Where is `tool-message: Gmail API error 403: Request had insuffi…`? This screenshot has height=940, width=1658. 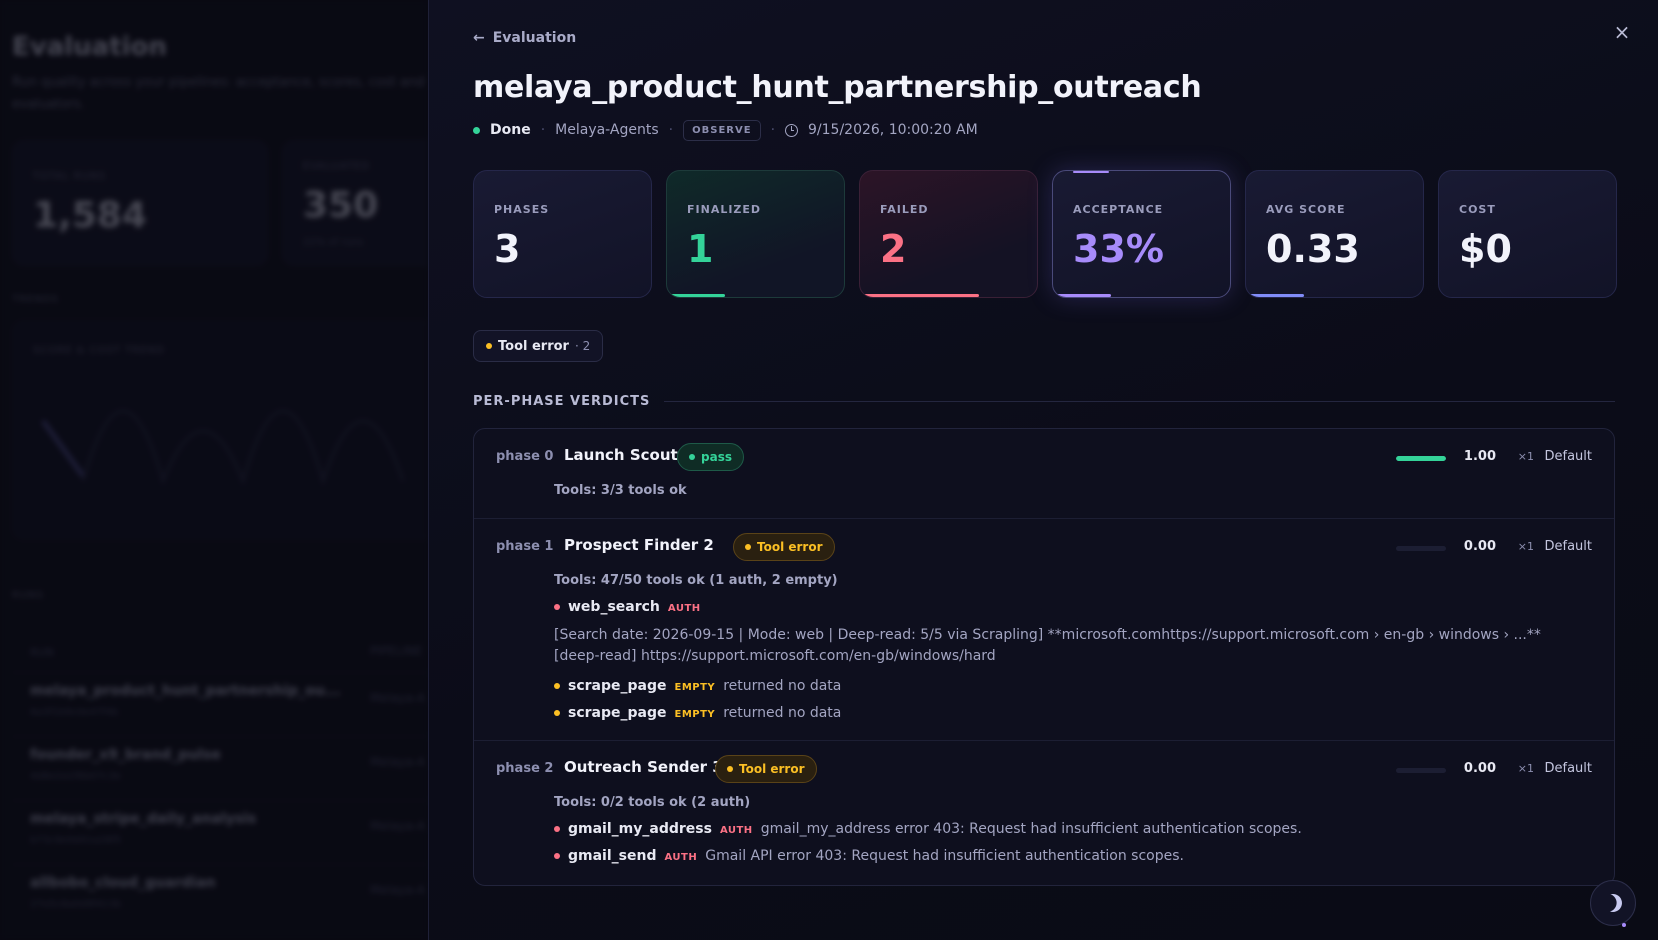
tool-message: Gmail API error 403: Request had insuffi… is located at coordinates (944, 856).